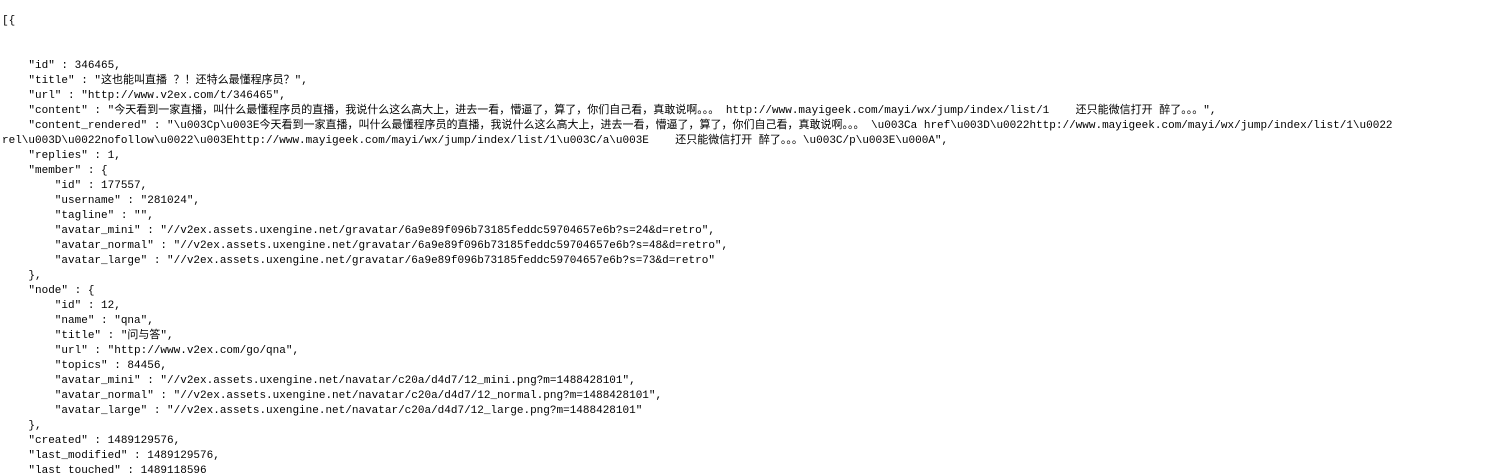 The width and height of the screenshot is (1500, 473). Describe the element at coordinates (61, 156) in the screenshot. I see `json-line-replies: "replies" : 1,` at that location.